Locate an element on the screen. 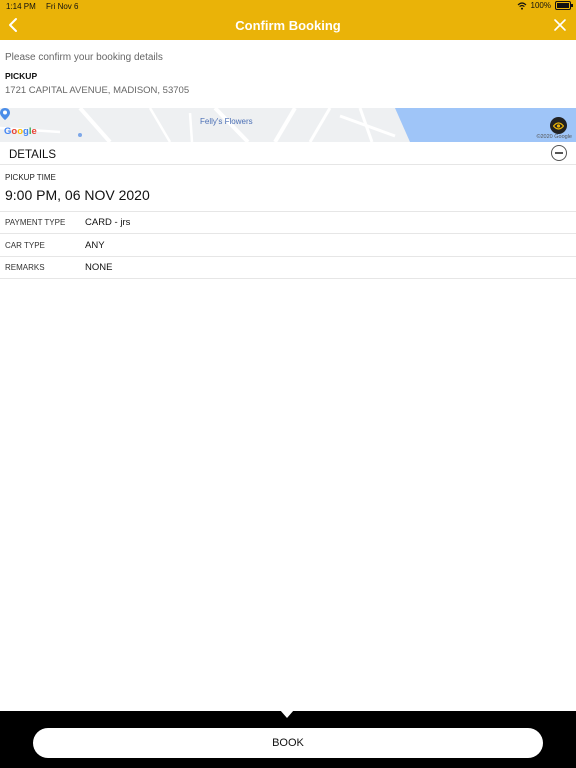 Image resolution: width=576 pixels, height=768 pixels. pickup-address: 1721 CAPITAL AVENUE, MADISON, 53705 is located at coordinates (97, 90).